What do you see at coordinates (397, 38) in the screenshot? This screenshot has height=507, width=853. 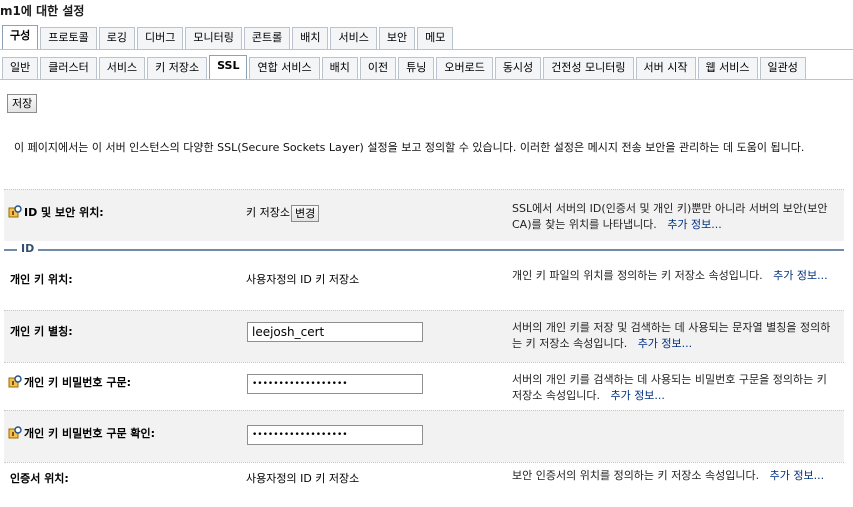 I see `tab-top-8: 보안` at bounding box center [397, 38].